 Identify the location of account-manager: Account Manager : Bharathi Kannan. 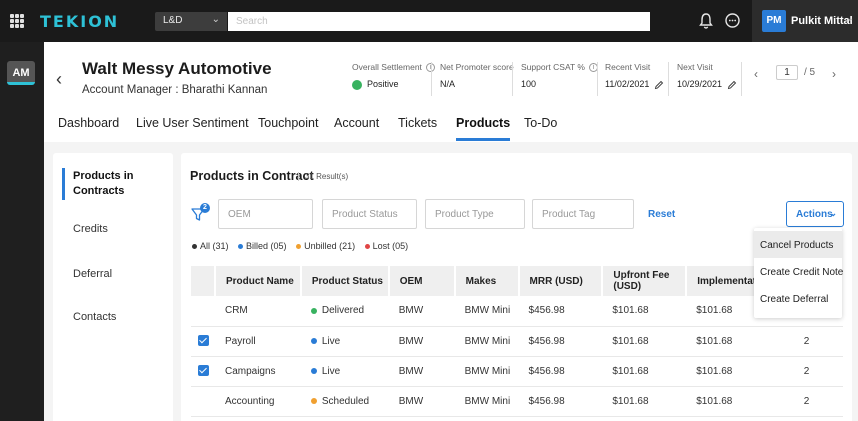
(175, 90).